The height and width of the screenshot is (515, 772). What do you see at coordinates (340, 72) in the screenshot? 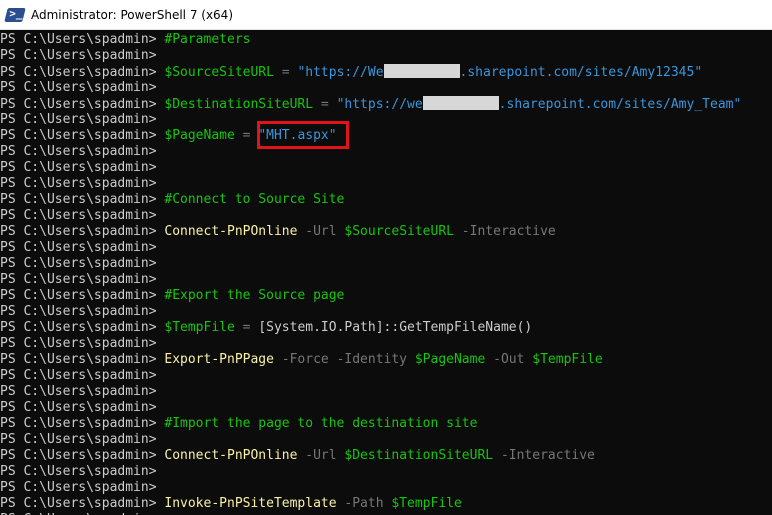
I see `code-token-str: "https://We` at bounding box center [340, 72].